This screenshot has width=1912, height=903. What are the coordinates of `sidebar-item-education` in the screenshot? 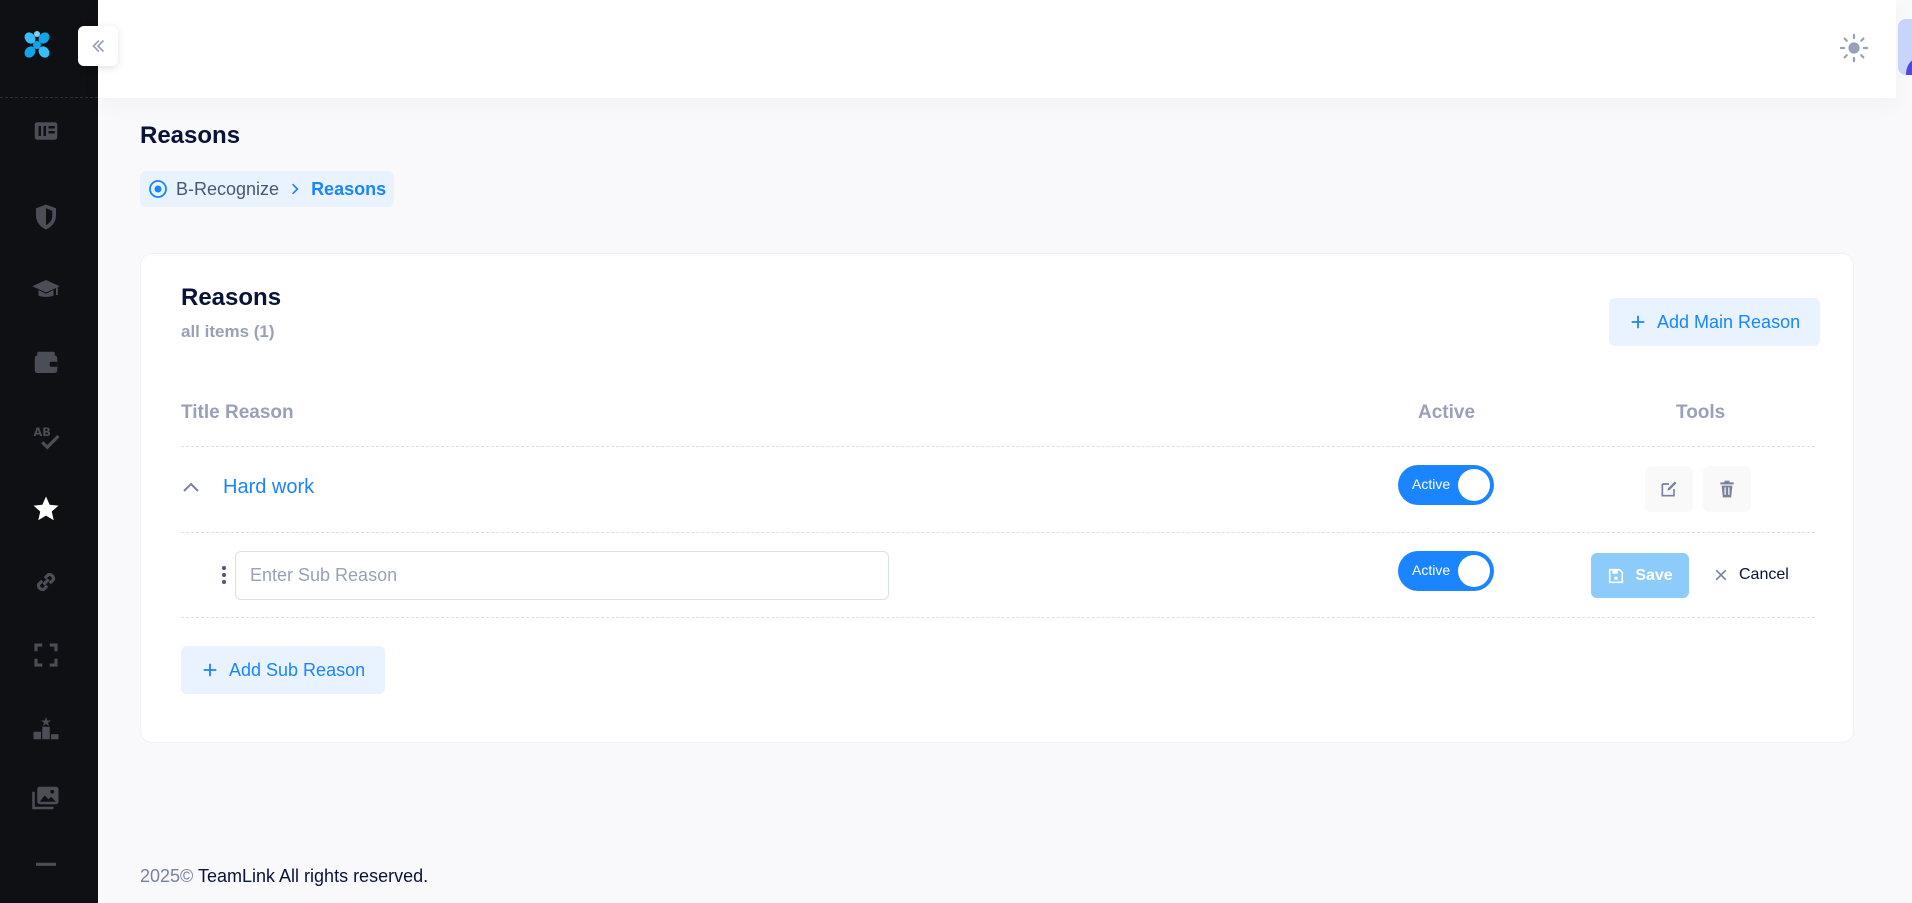 It's located at (46, 290).